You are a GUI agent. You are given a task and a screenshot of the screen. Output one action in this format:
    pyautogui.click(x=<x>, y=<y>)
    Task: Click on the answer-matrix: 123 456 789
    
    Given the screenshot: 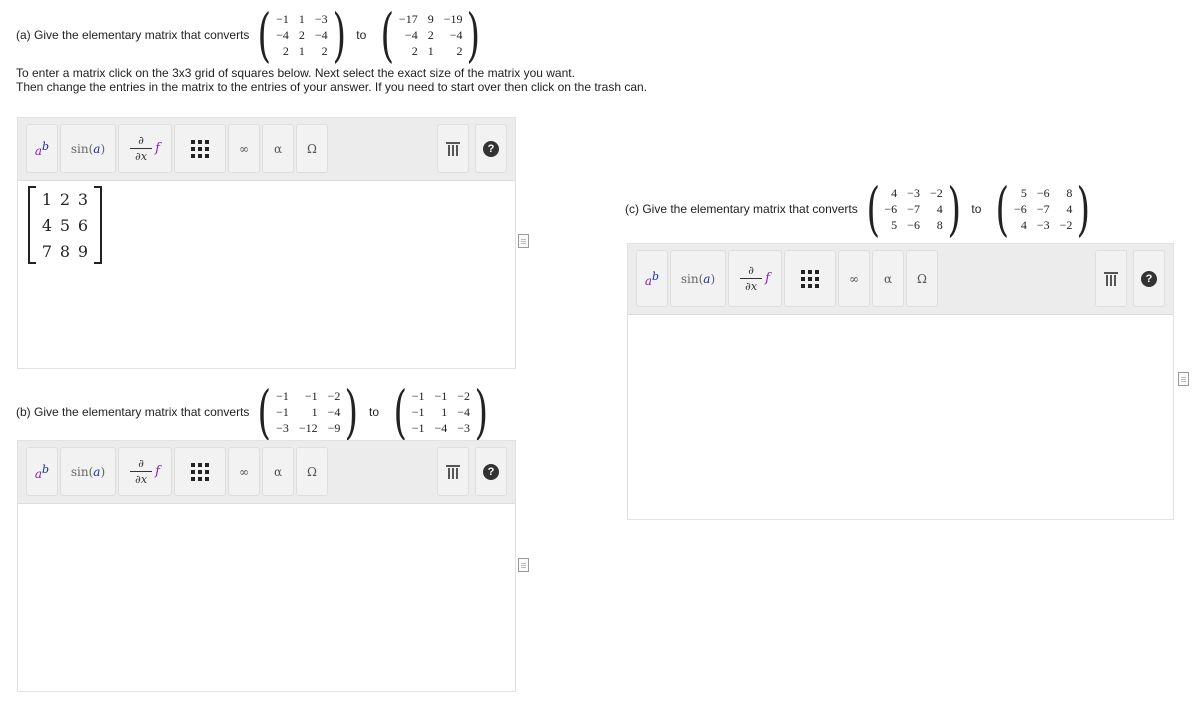 What is the action you would take?
    pyautogui.click(x=65, y=225)
    